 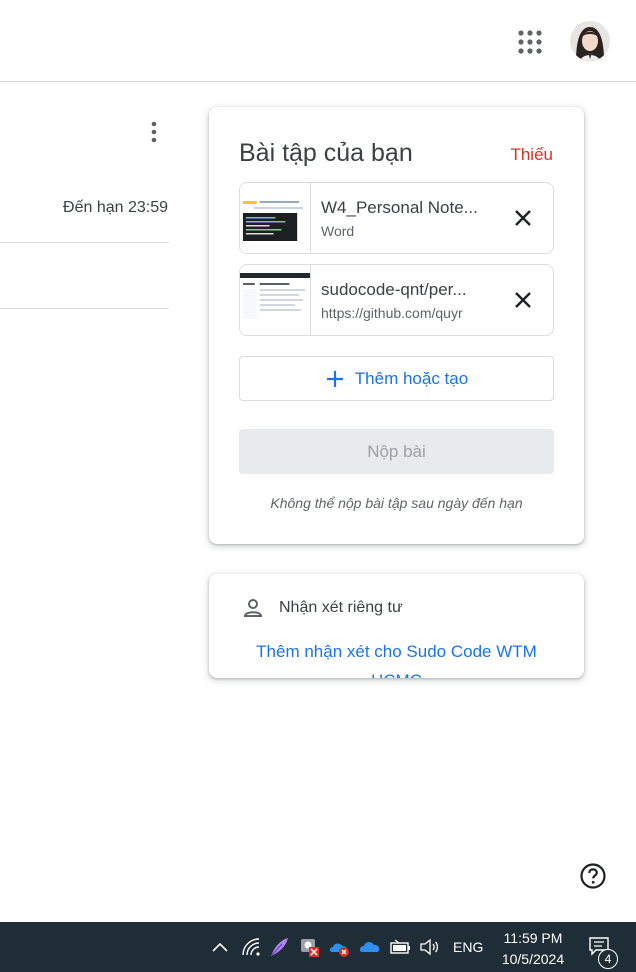 I want to click on document-thumbnail, so click(x=275, y=218).